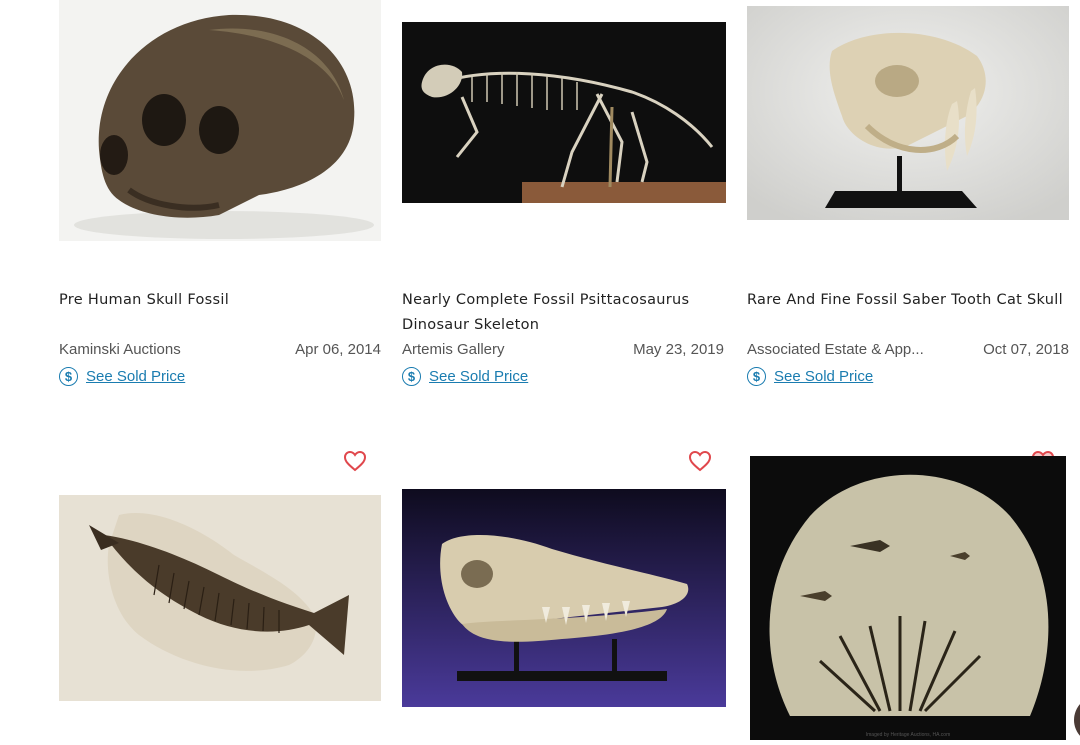 The width and height of the screenshot is (1080, 745). I want to click on sale-date: Apr 06, 2014, so click(338, 349).